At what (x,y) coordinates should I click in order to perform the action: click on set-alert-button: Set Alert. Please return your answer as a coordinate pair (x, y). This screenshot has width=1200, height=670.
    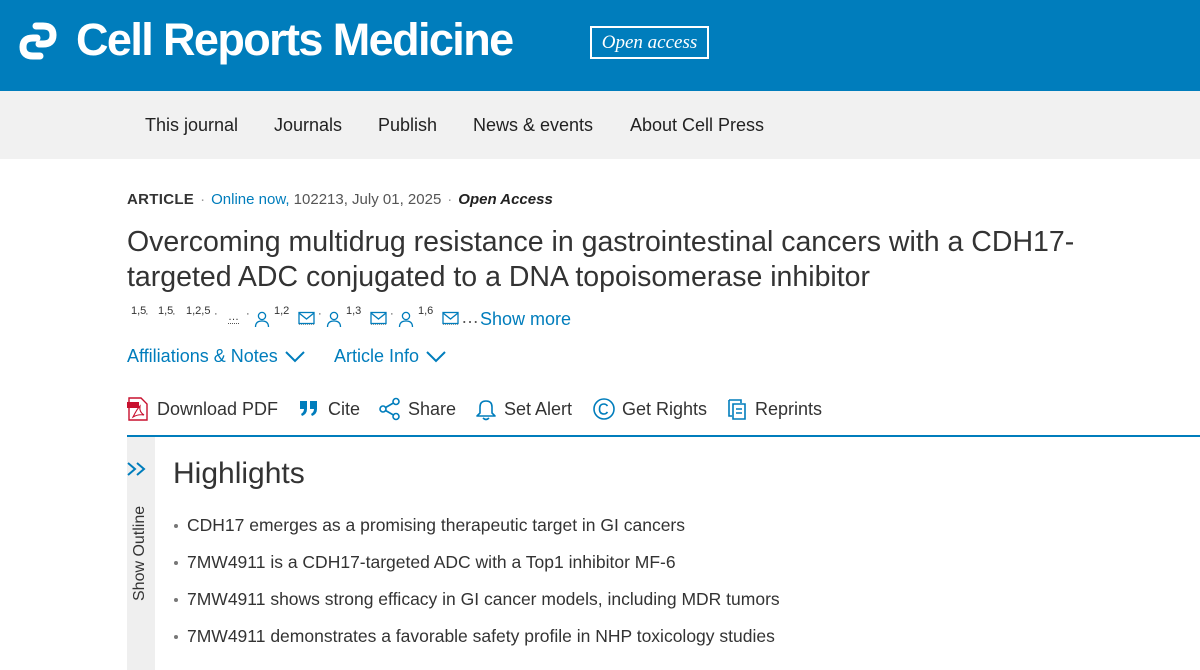
    Looking at the image, I should click on (525, 409).